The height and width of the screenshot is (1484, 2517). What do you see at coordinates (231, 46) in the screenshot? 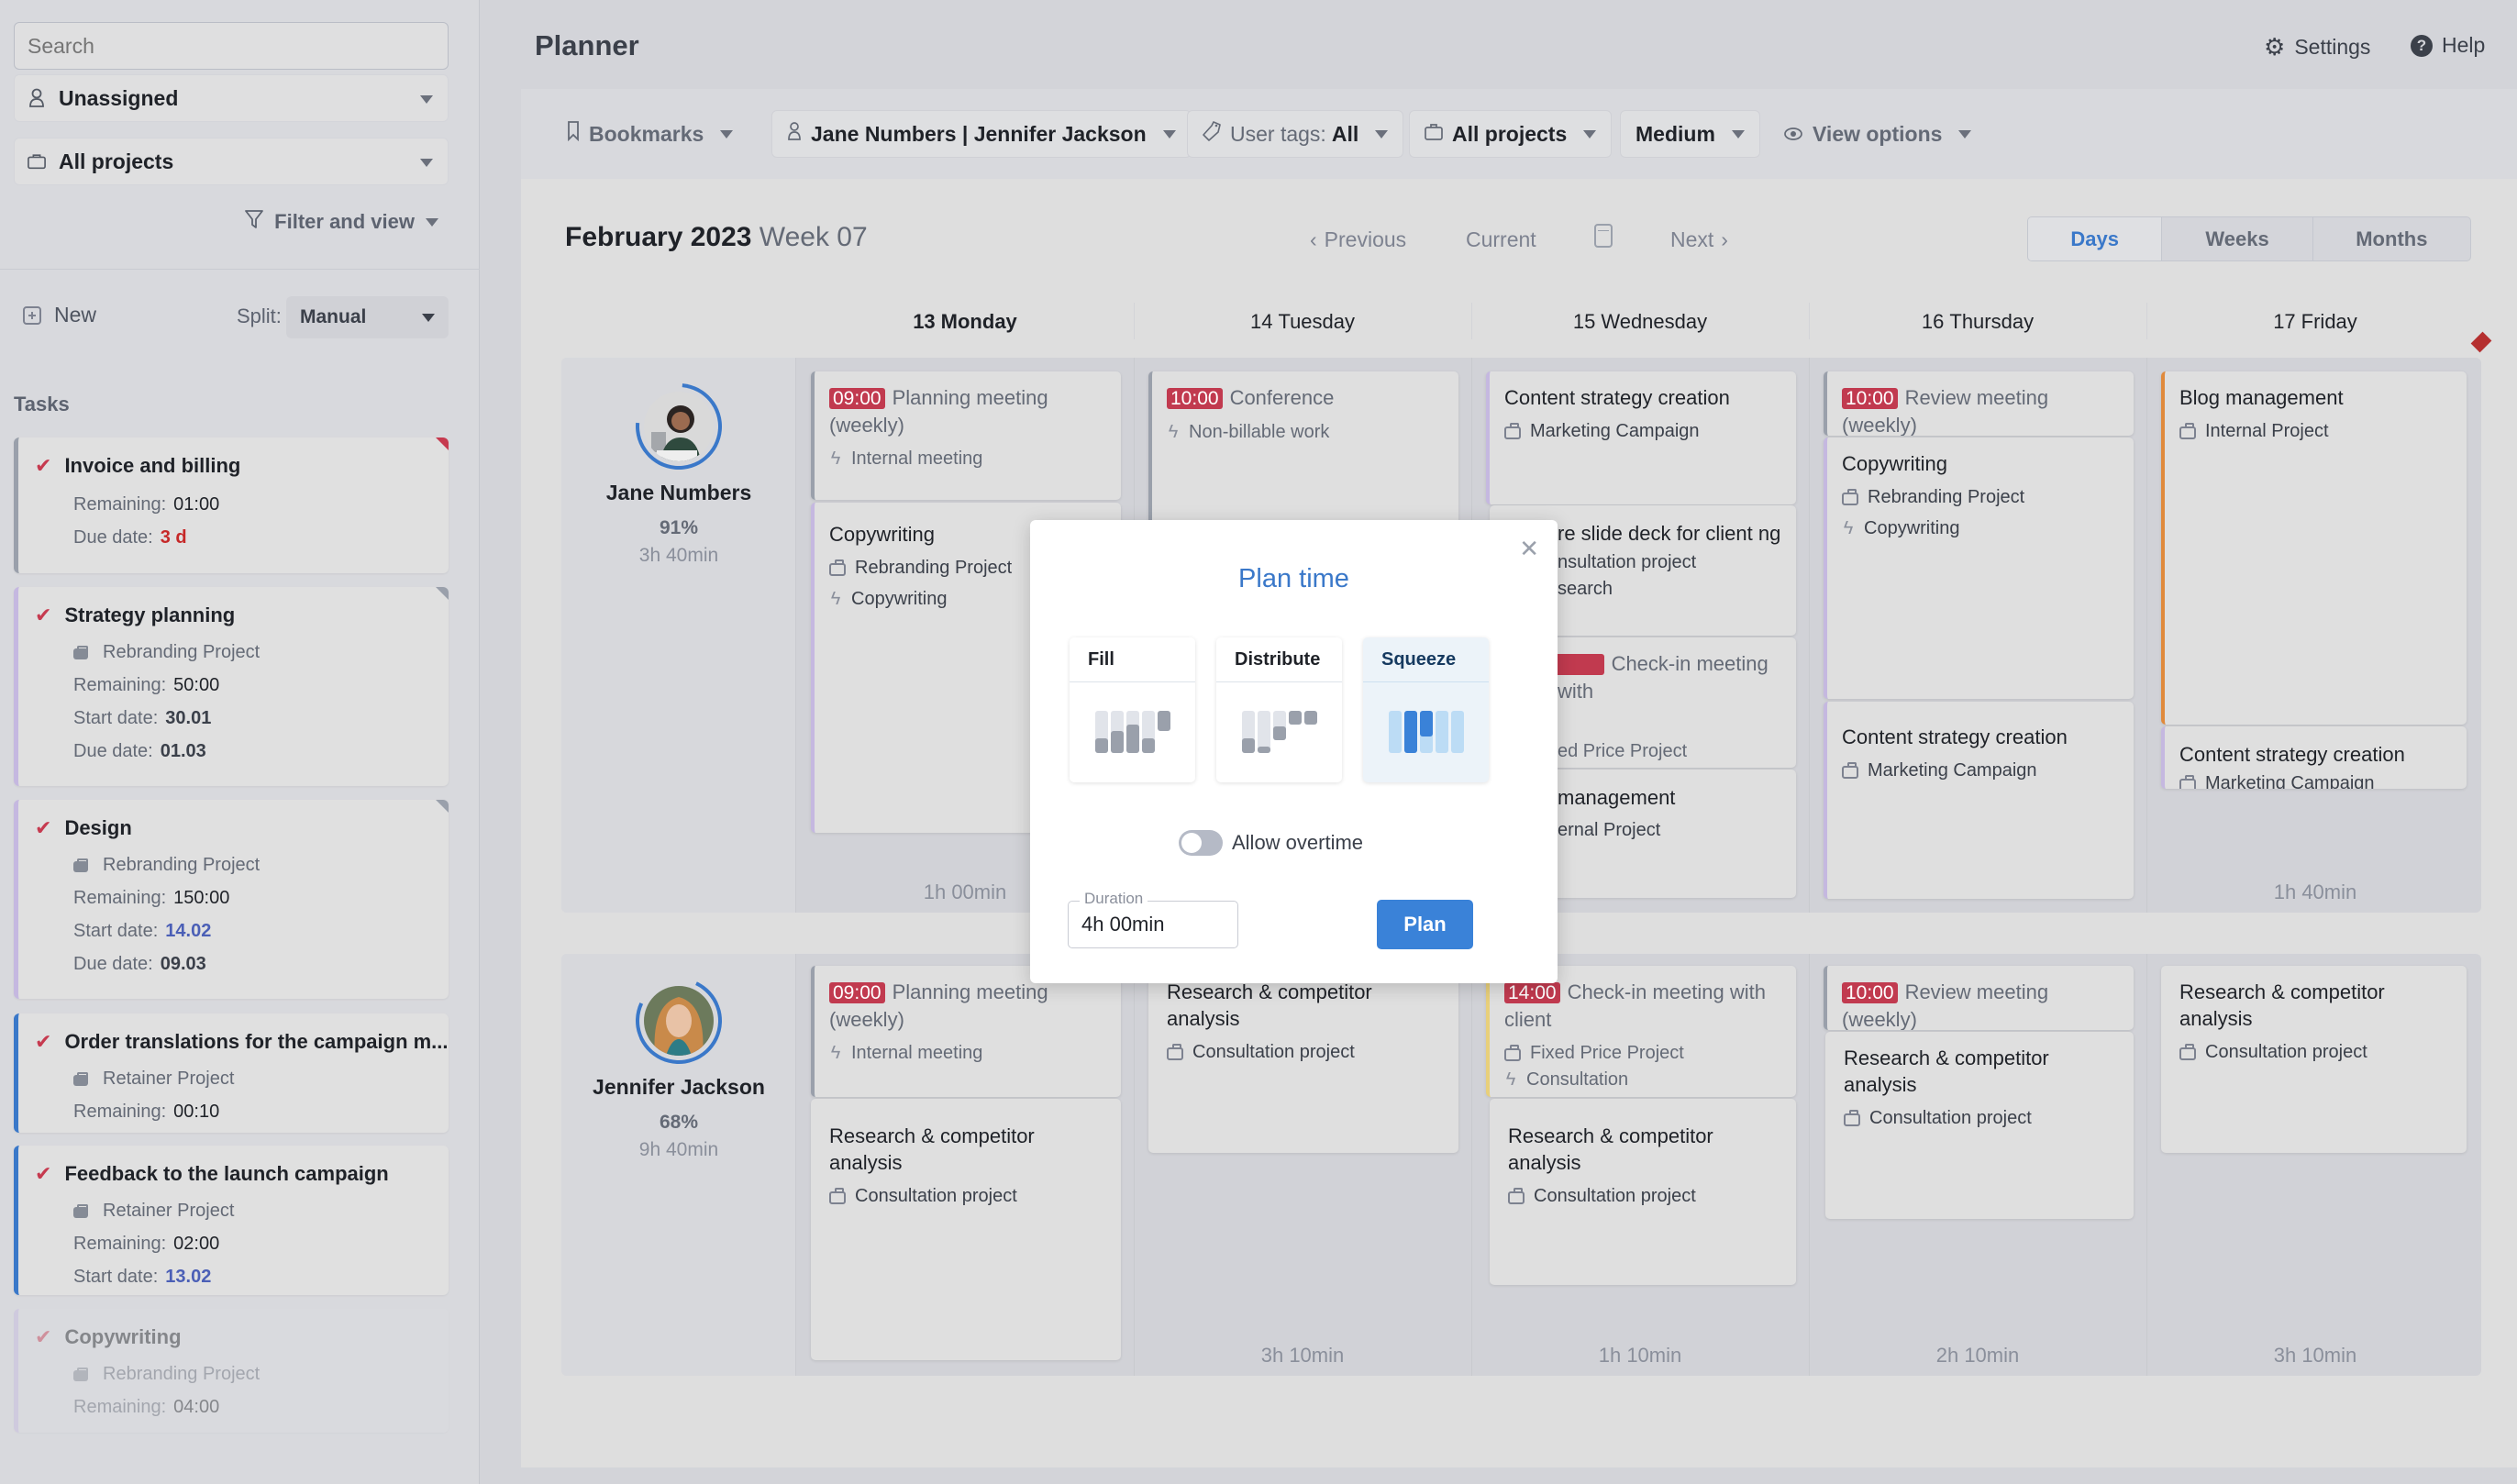
I see `search-input` at bounding box center [231, 46].